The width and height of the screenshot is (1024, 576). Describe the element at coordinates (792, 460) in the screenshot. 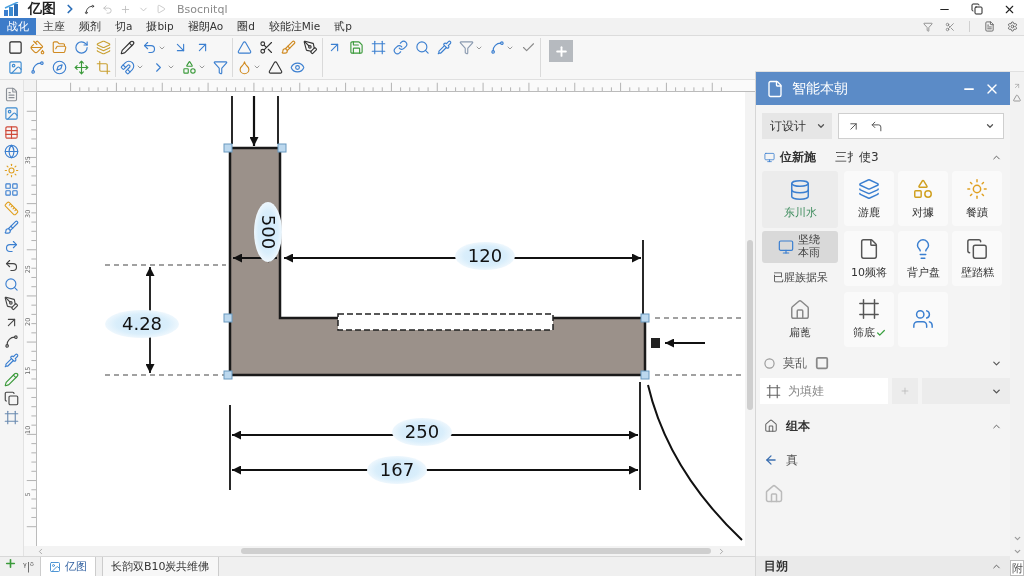

I see `back-item-label: 真` at that location.